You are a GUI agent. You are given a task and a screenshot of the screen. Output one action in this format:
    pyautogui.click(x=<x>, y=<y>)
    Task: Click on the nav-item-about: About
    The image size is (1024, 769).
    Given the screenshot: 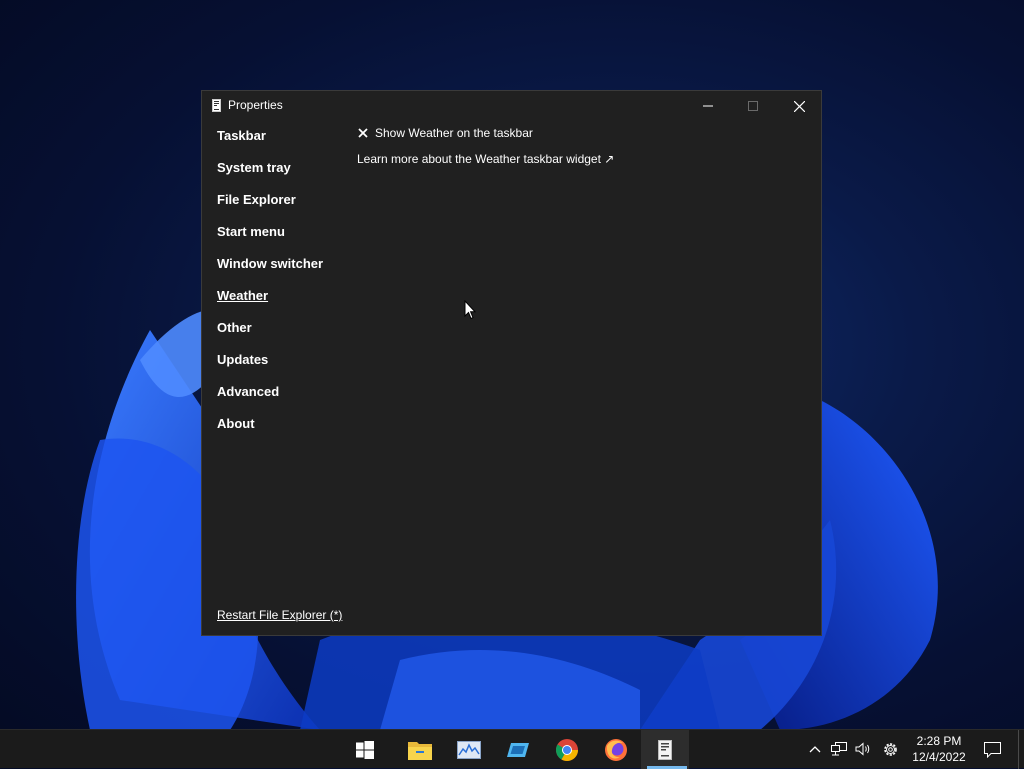 What is the action you would take?
    pyautogui.click(x=236, y=423)
    